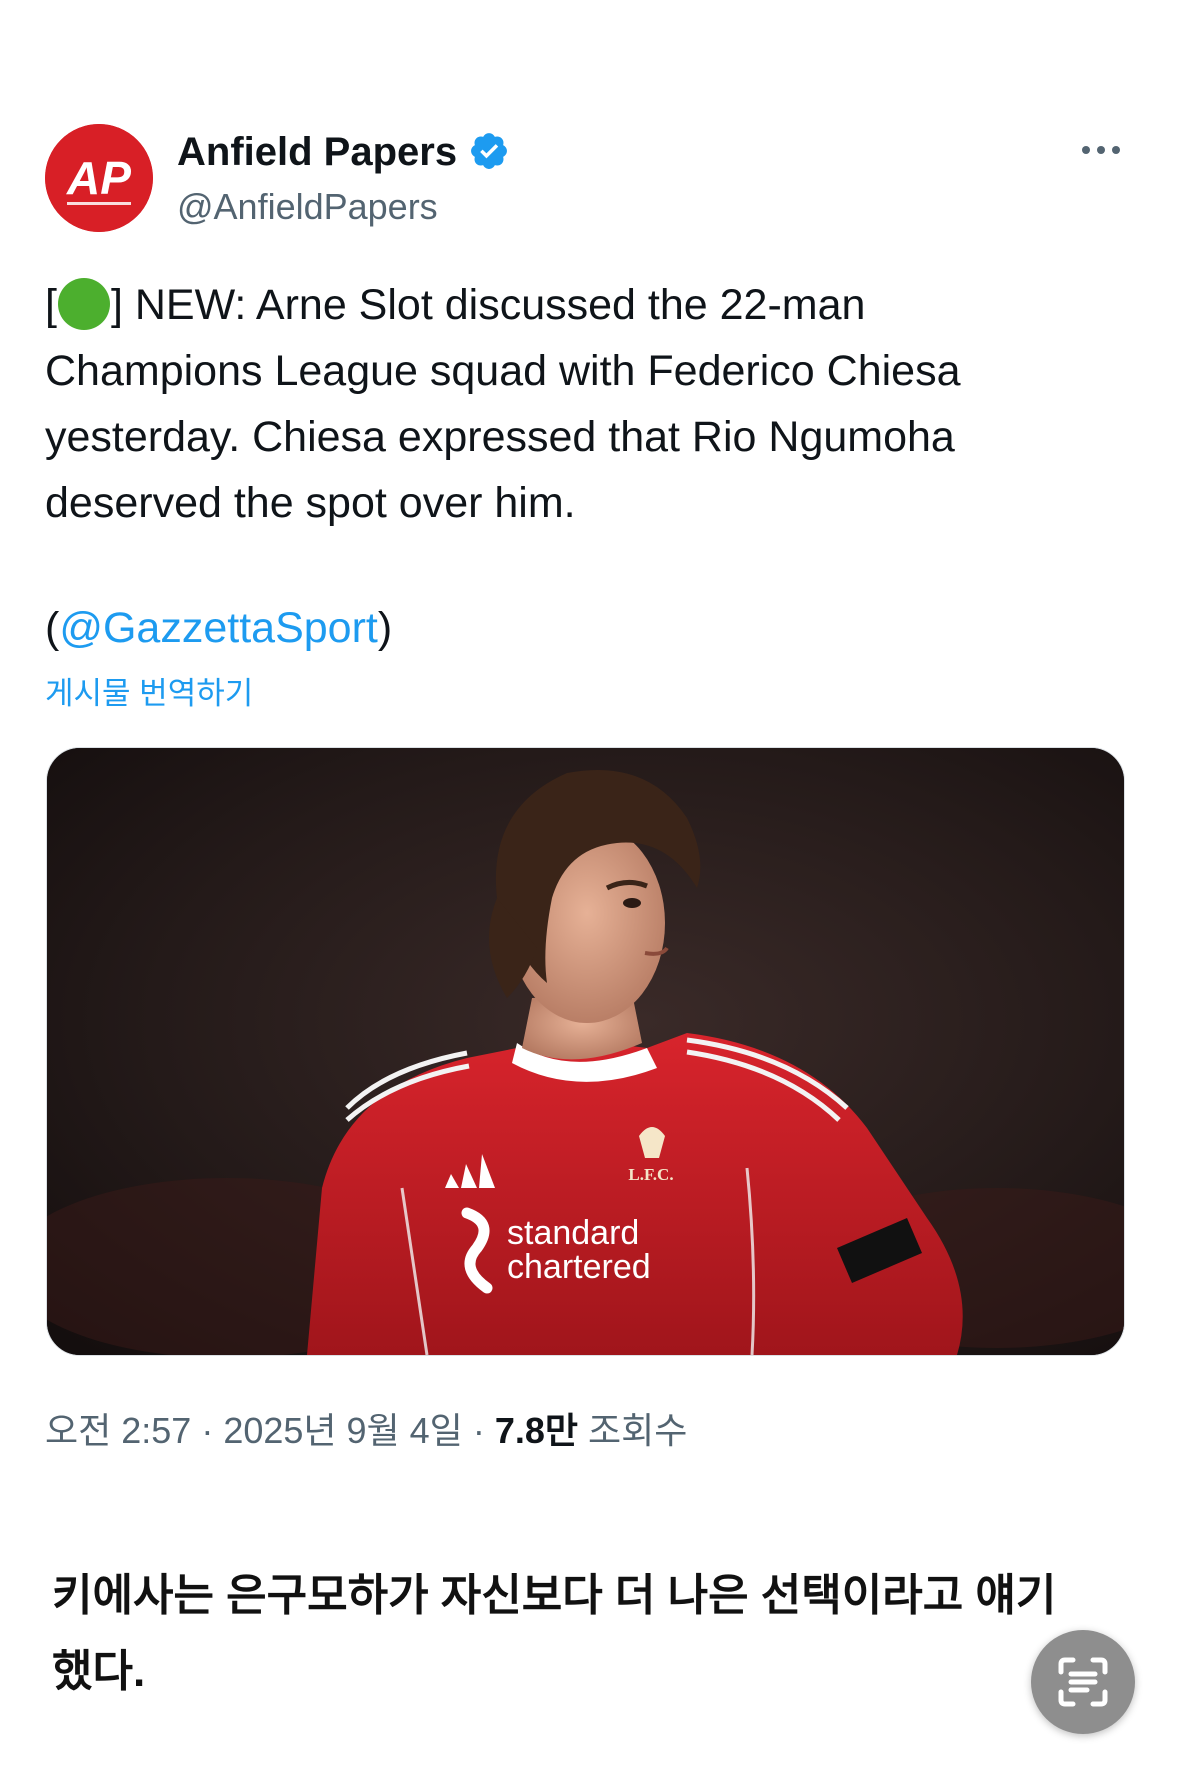  What do you see at coordinates (385, 628) in the screenshot?
I see `source-close-paren: )` at bounding box center [385, 628].